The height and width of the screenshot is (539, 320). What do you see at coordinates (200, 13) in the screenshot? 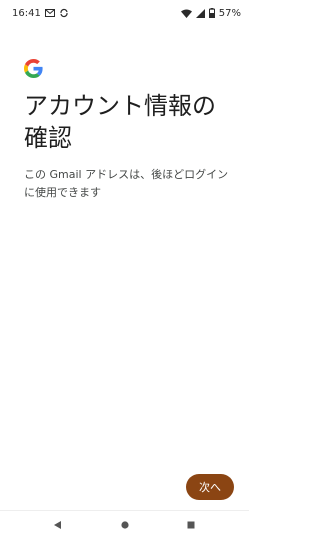
I see `cell-signal-icon` at bounding box center [200, 13].